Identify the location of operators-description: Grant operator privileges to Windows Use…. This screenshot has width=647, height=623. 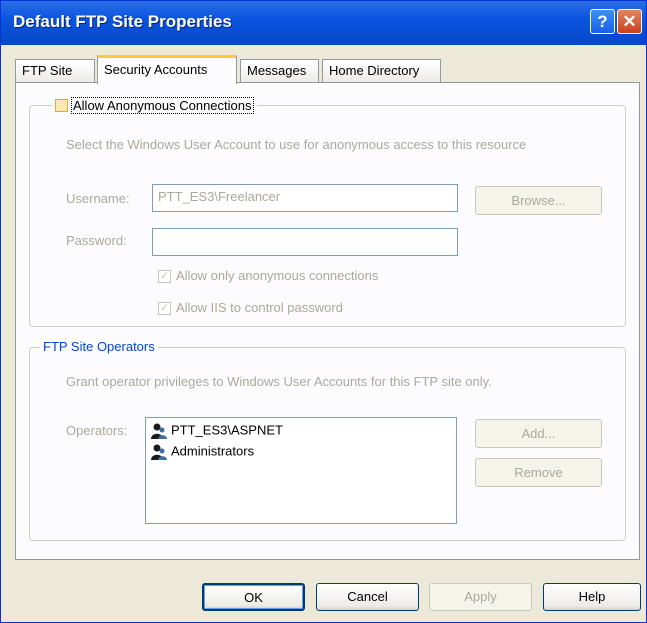
(279, 381).